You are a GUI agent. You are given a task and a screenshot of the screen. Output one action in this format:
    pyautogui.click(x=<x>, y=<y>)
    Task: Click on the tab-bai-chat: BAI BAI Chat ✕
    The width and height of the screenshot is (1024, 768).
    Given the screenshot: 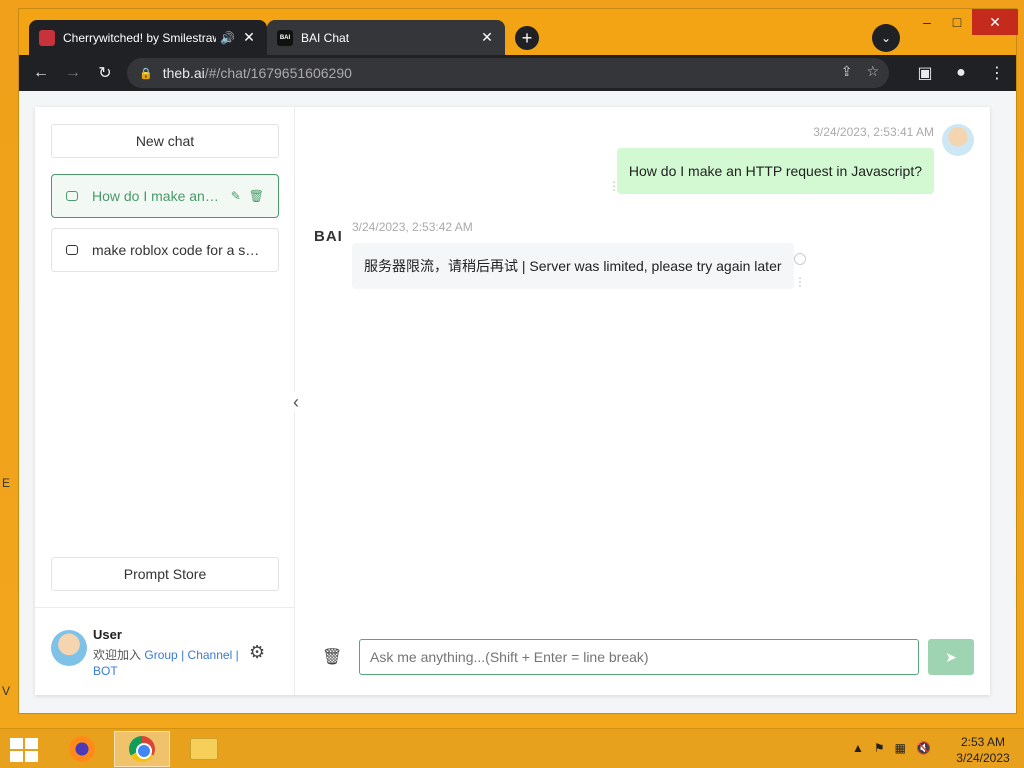 What is the action you would take?
    pyautogui.click(x=386, y=37)
    